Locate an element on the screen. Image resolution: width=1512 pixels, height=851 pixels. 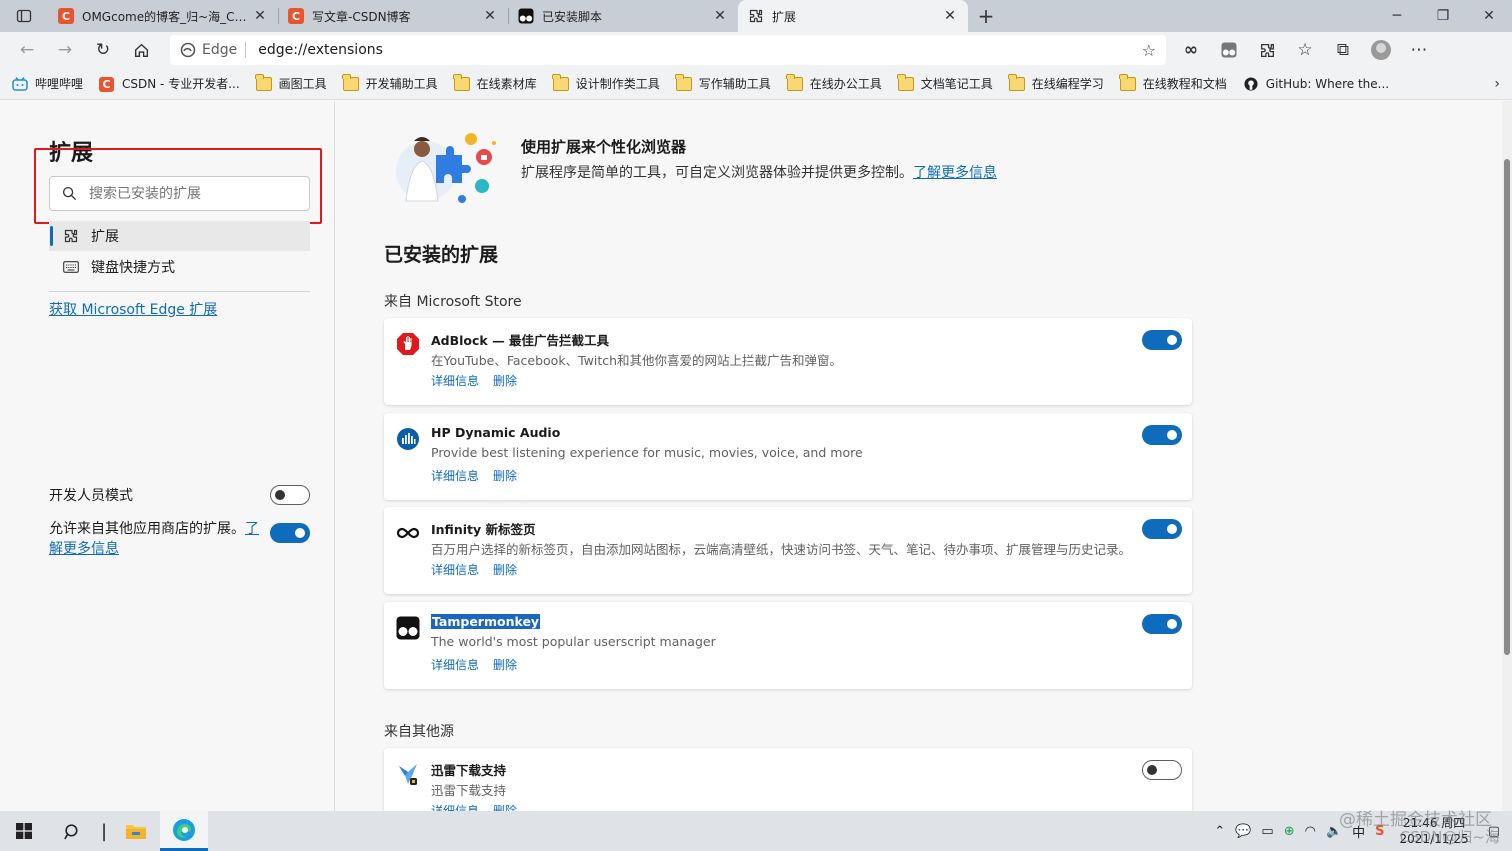
favorite-folder: 文档笔记工具 is located at coordinates (945, 82).